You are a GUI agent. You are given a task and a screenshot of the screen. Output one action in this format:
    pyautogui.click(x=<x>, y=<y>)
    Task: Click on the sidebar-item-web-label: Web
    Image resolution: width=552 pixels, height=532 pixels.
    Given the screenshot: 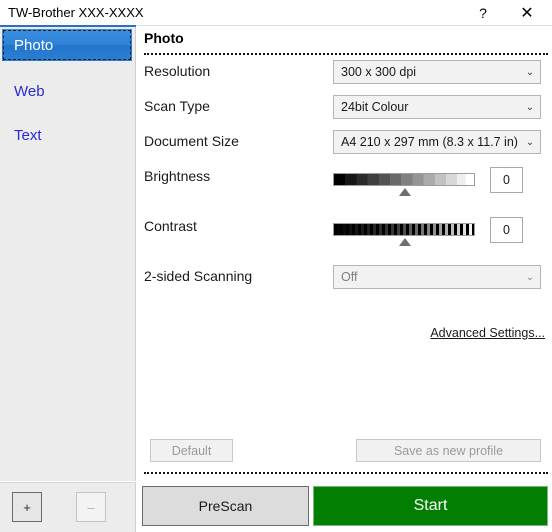 What is the action you would take?
    pyautogui.click(x=29, y=91)
    